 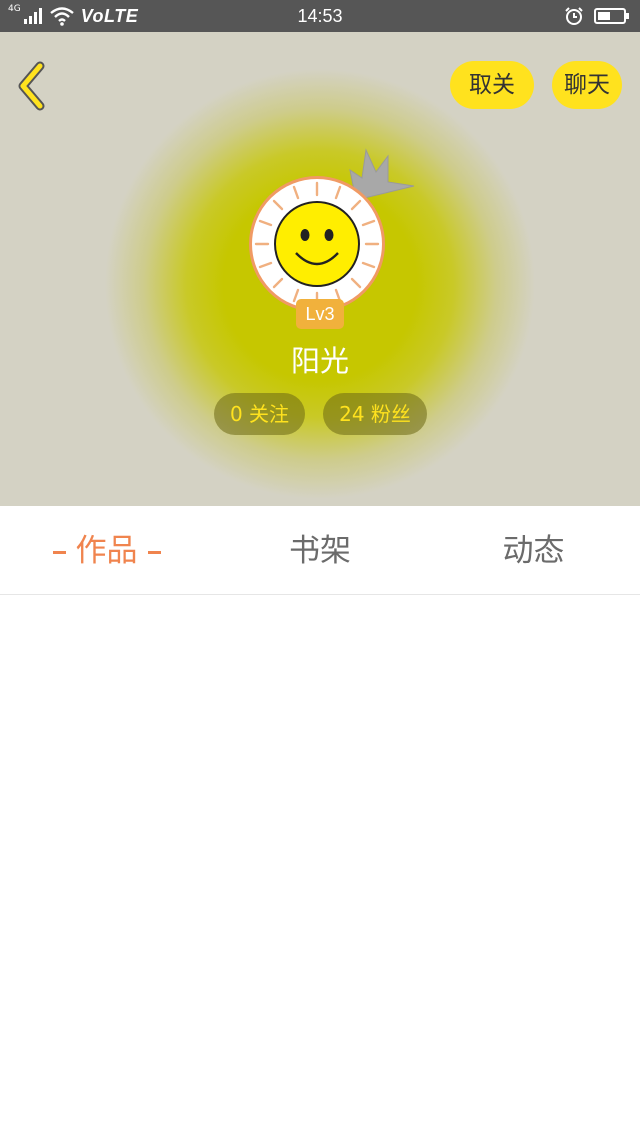 I want to click on tab-activity: 动态, so click(x=533, y=551).